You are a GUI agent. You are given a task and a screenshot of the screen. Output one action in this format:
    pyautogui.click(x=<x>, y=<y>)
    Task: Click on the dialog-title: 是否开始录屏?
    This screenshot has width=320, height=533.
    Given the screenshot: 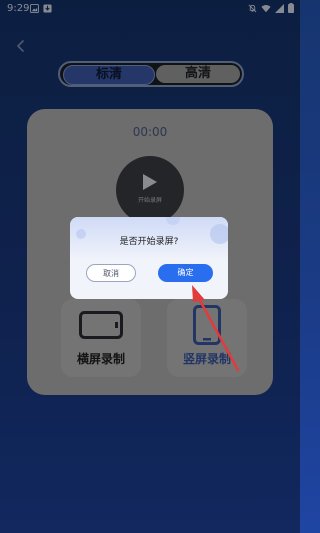 What is the action you would take?
    pyautogui.click(x=149, y=242)
    